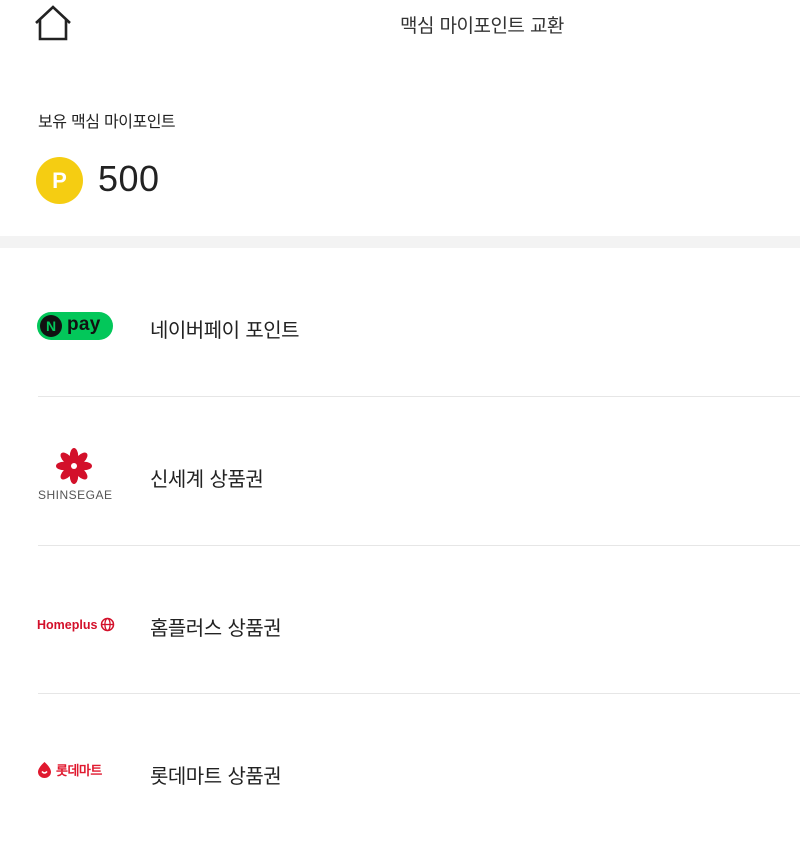 The image size is (800, 842). What do you see at coordinates (74, 466) in the screenshot?
I see `shinsegae-flower-icon` at bounding box center [74, 466].